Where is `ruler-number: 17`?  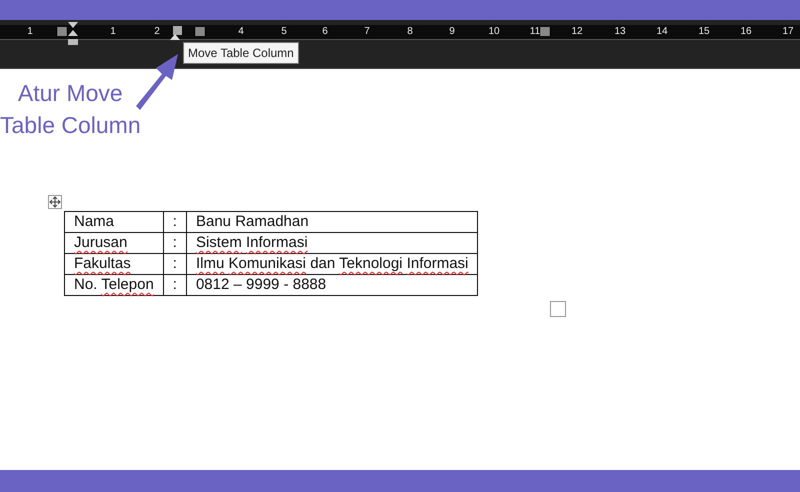 ruler-number: 17 is located at coordinates (788, 32).